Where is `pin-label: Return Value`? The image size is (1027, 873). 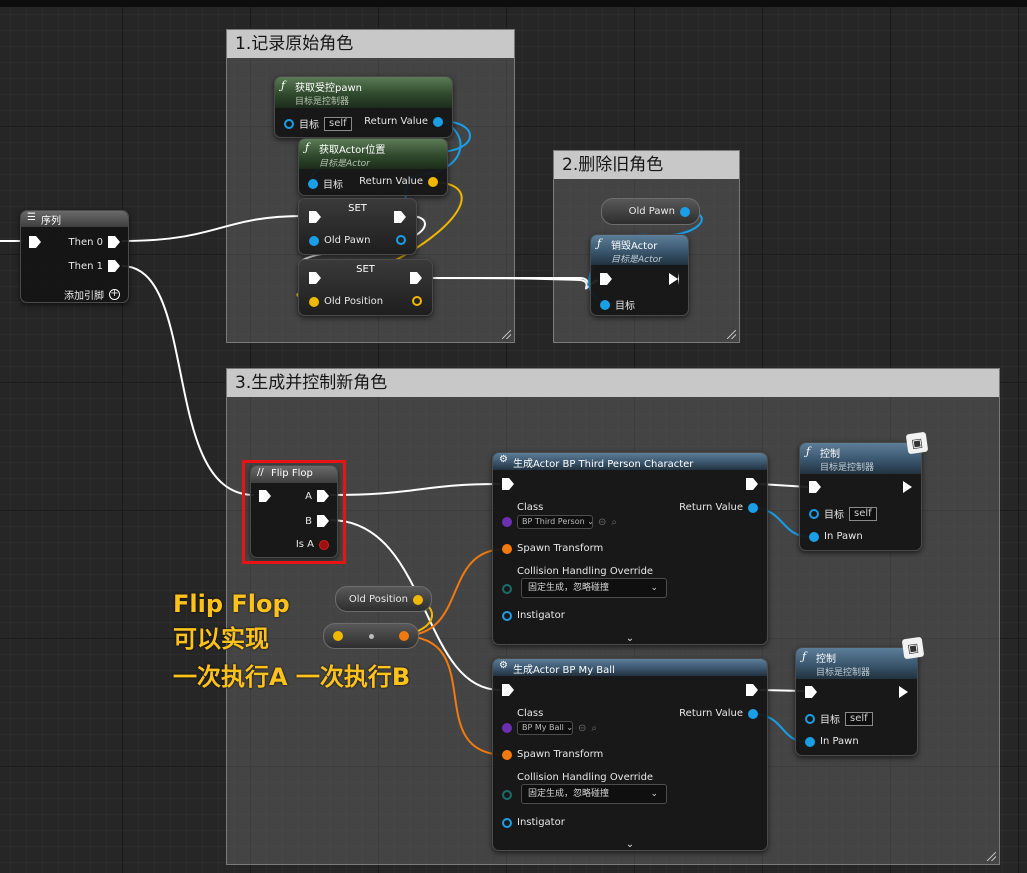 pin-label: Return Value is located at coordinates (711, 713).